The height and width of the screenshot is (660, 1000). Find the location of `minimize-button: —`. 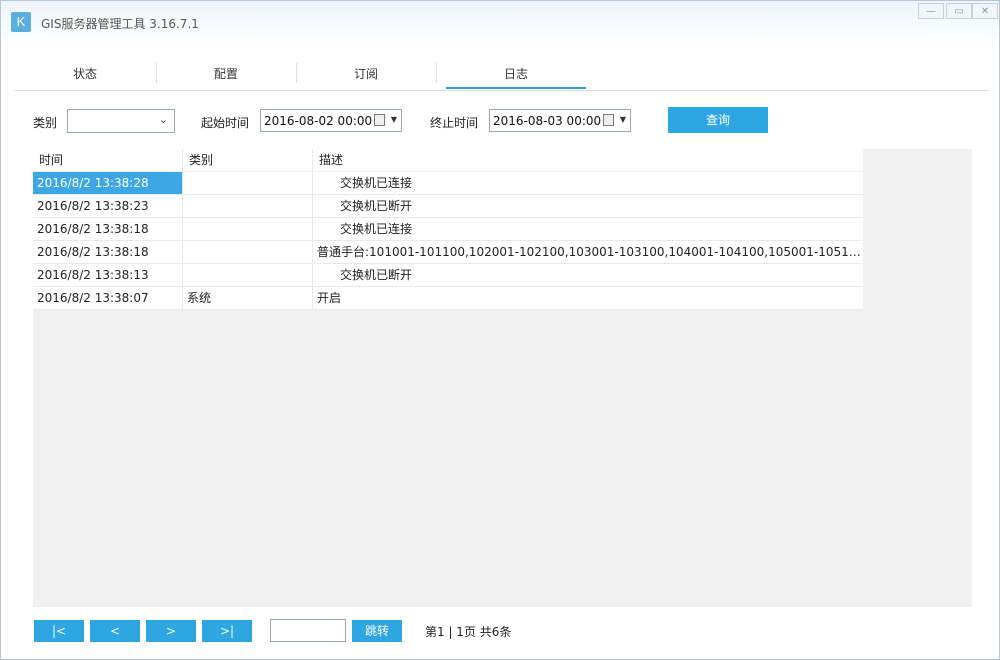

minimize-button: — is located at coordinates (931, 11).